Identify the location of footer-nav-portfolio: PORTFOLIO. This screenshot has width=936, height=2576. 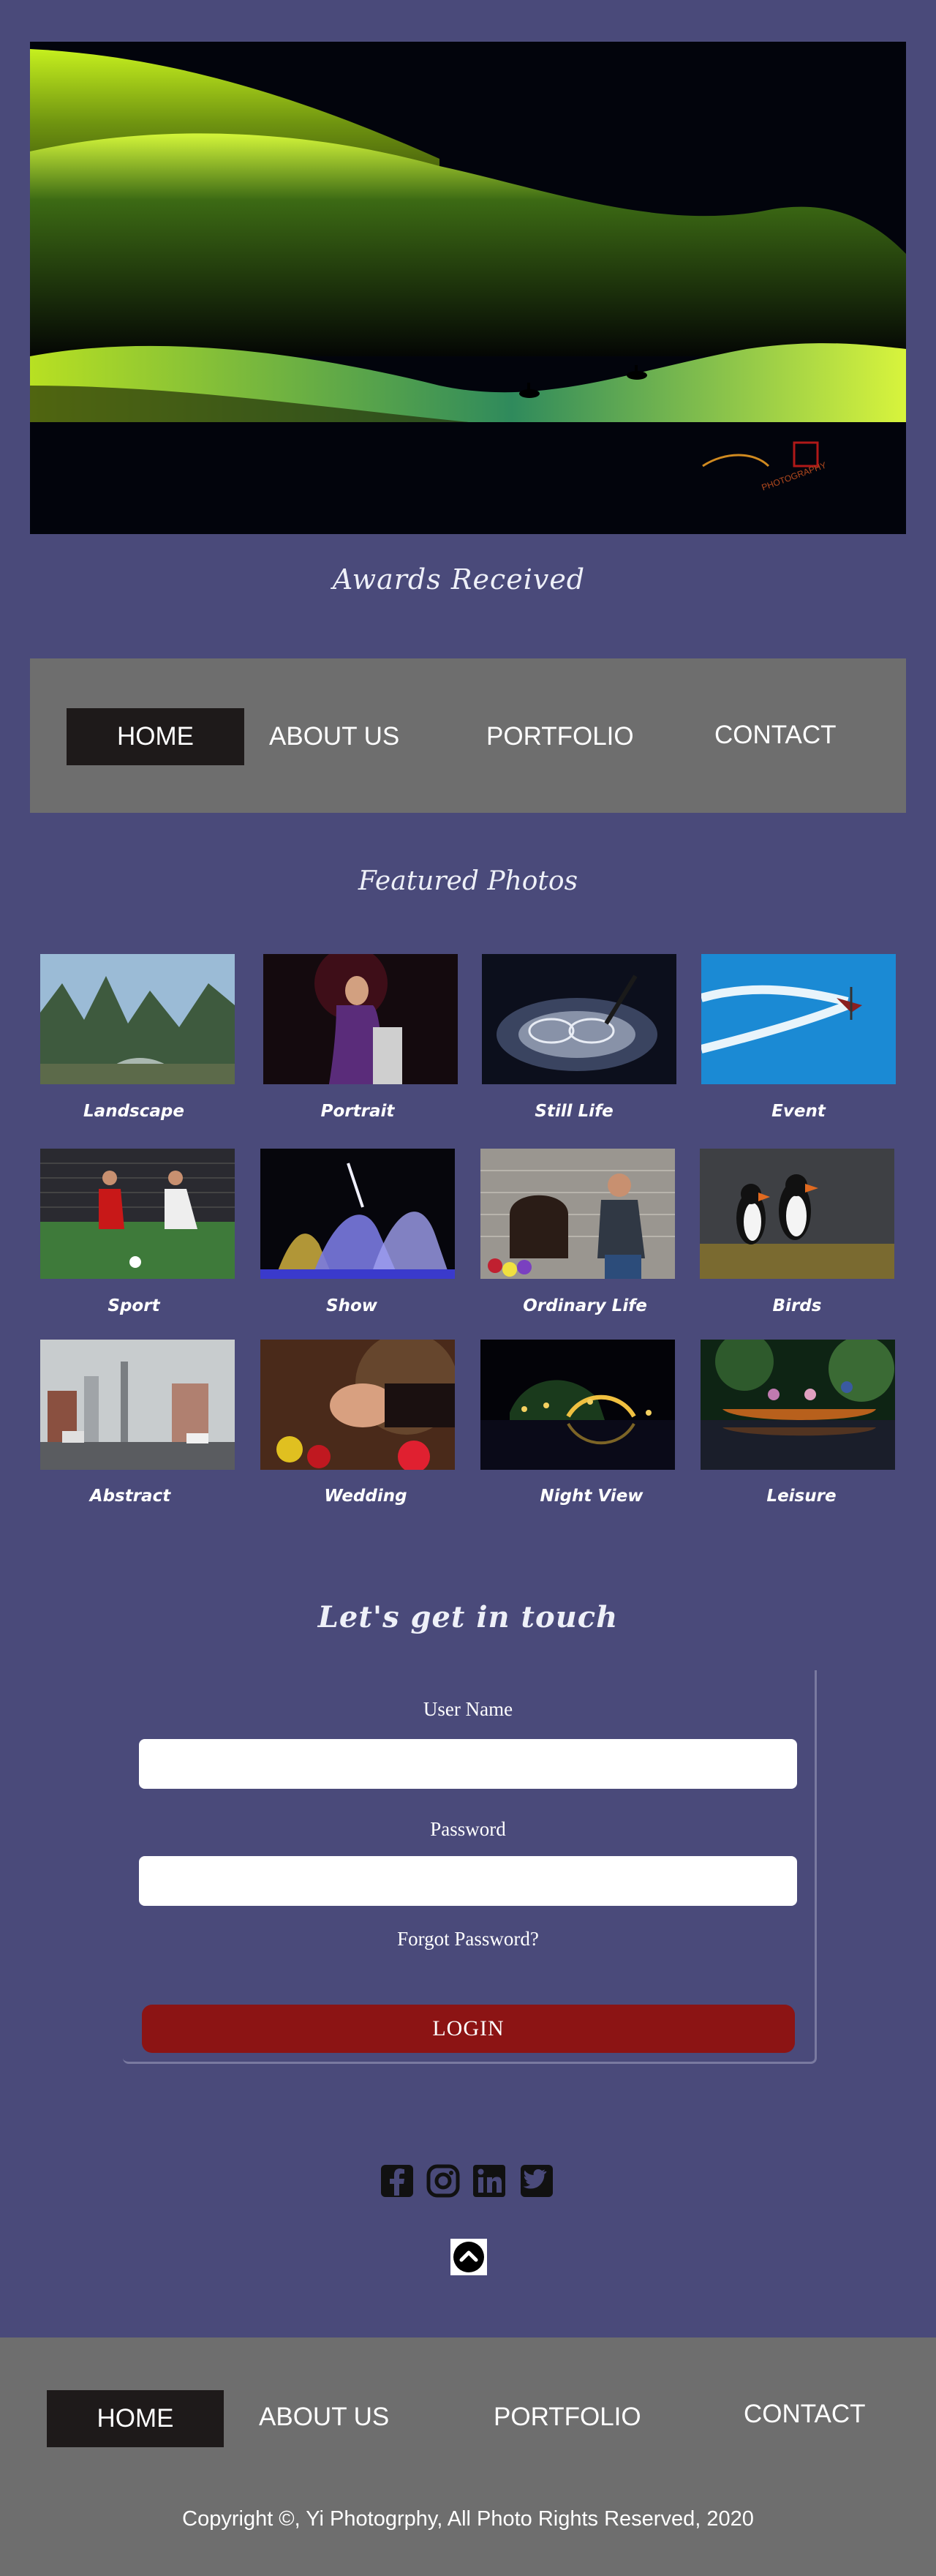
(567, 2417).